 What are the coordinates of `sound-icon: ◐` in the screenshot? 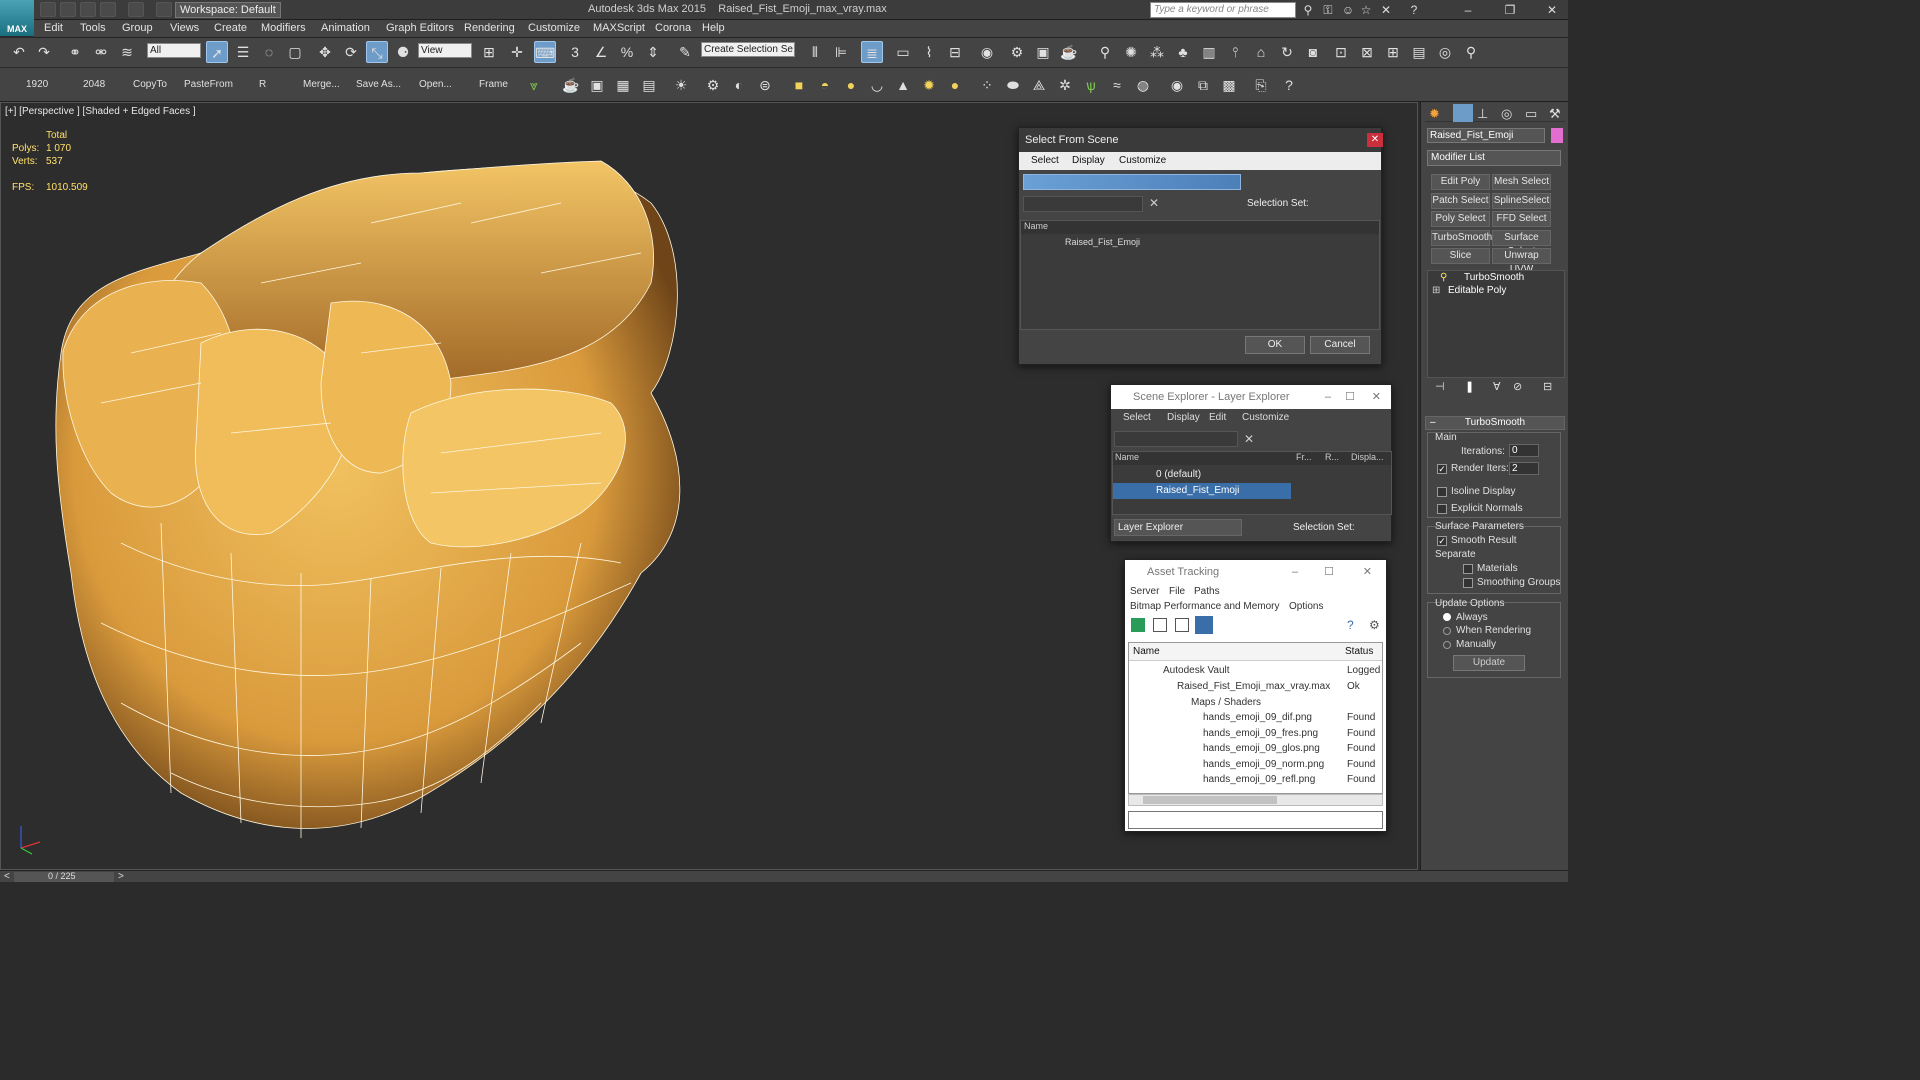 It's located at (739, 85).